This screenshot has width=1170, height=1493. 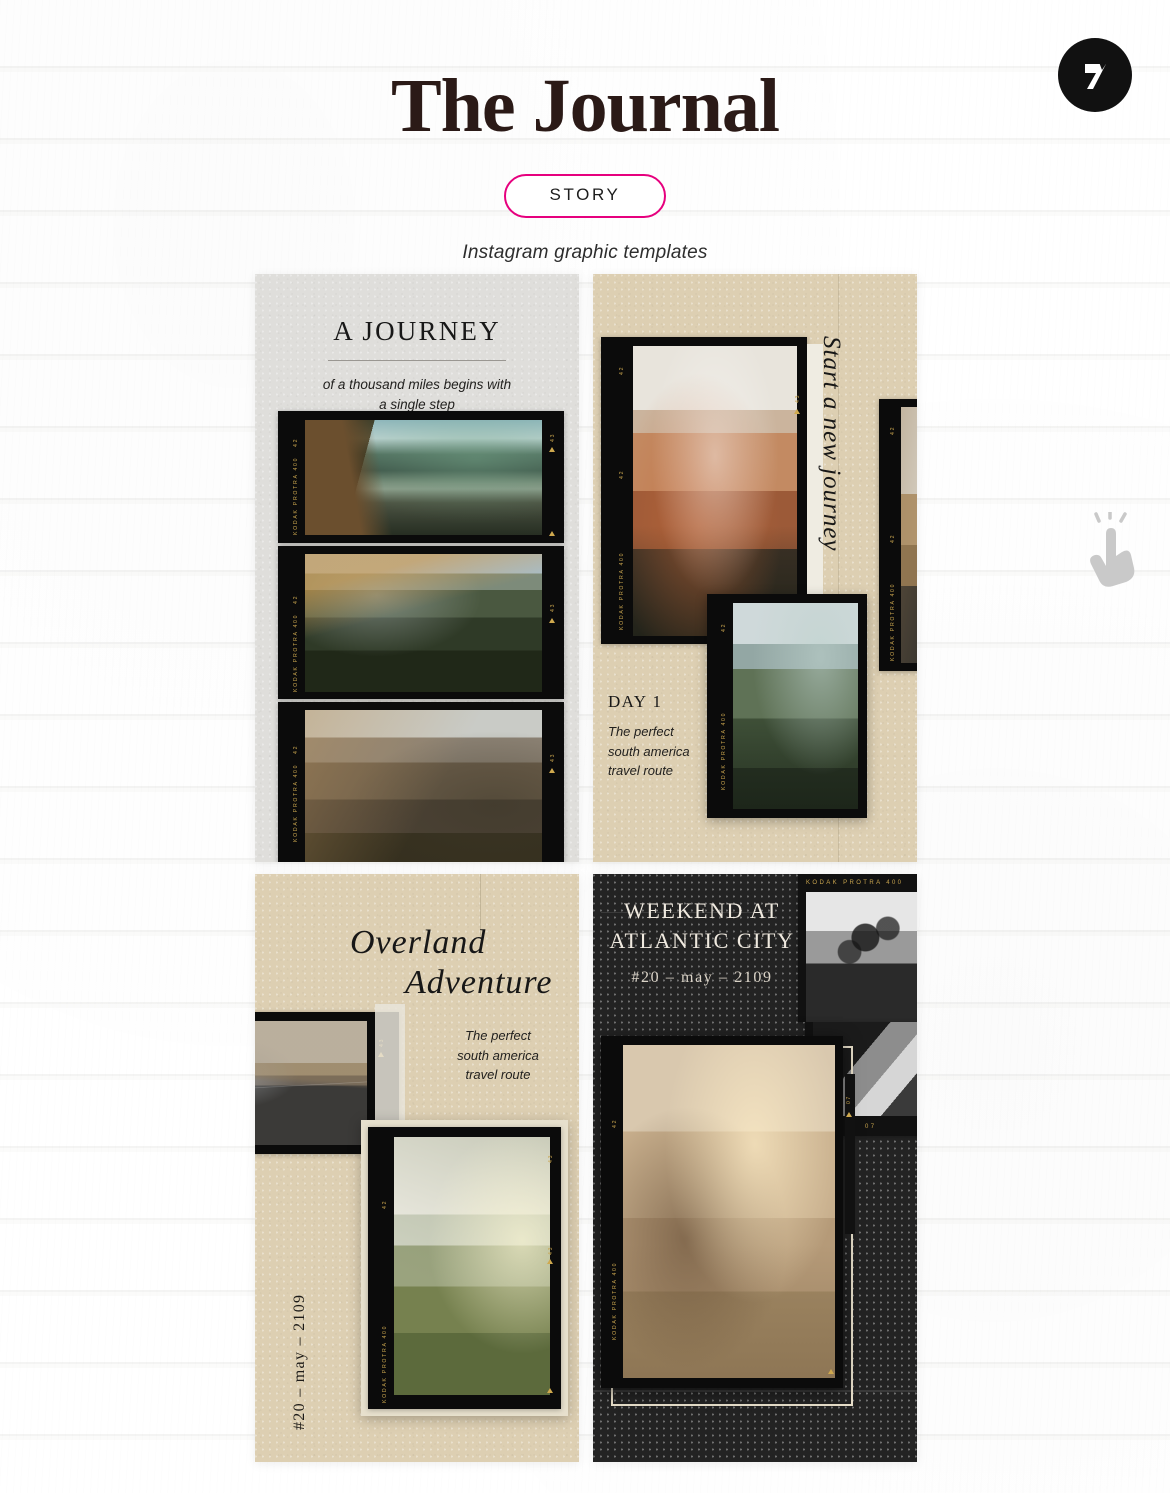 What do you see at coordinates (702, 910) in the screenshot?
I see `template-4-title-line1: WEEKEND AT` at bounding box center [702, 910].